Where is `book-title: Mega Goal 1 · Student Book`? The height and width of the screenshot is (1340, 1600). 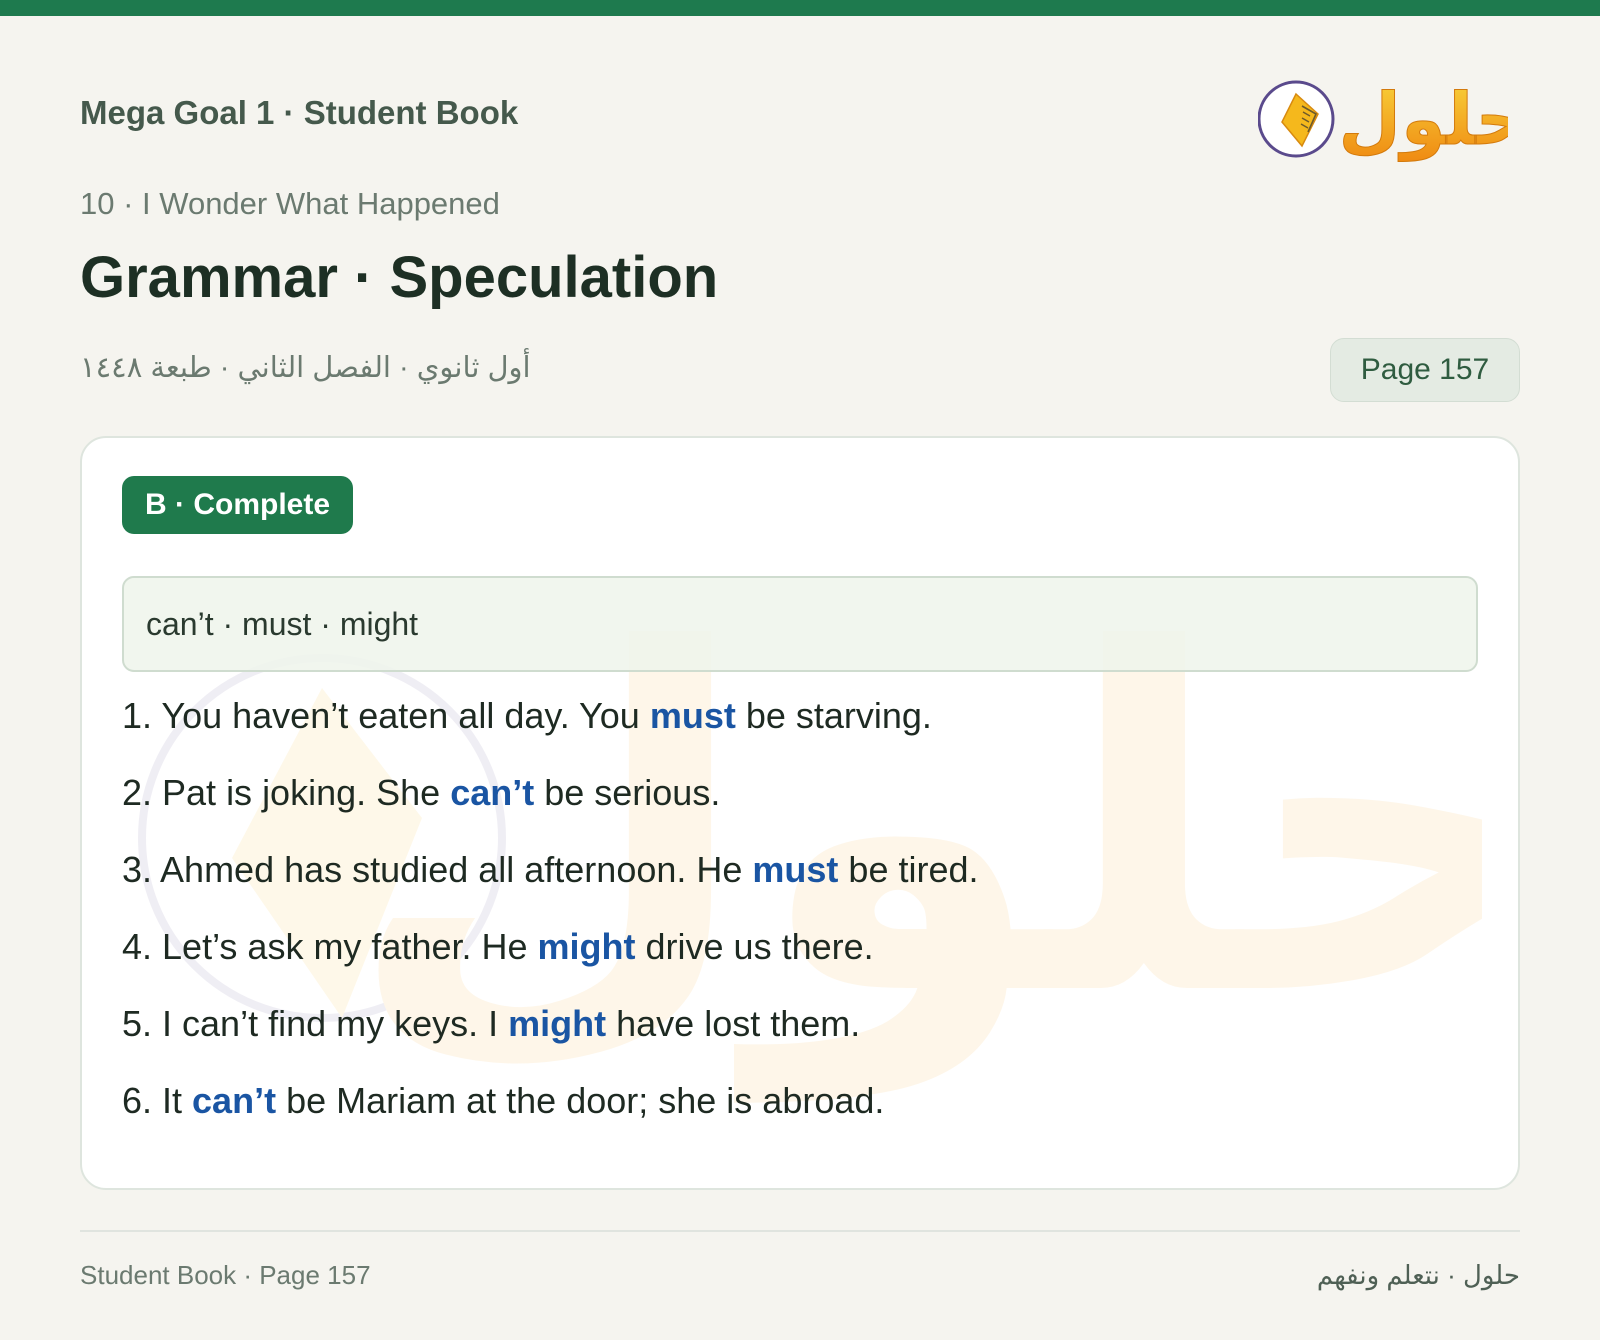 book-title: Mega Goal 1 · Student Book is located at coordinates (299, 112).